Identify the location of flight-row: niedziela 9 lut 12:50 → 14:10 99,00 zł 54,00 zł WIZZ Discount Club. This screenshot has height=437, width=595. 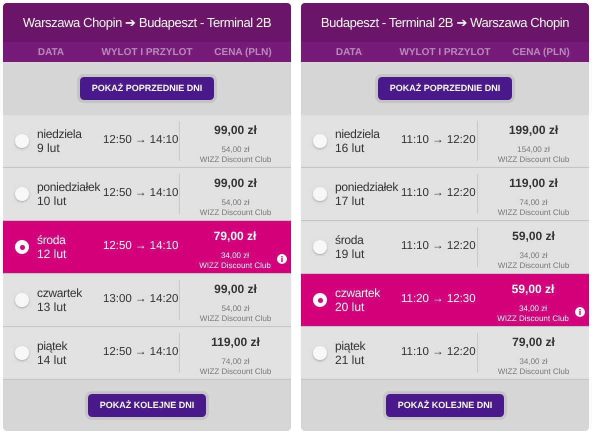
(147, 141).